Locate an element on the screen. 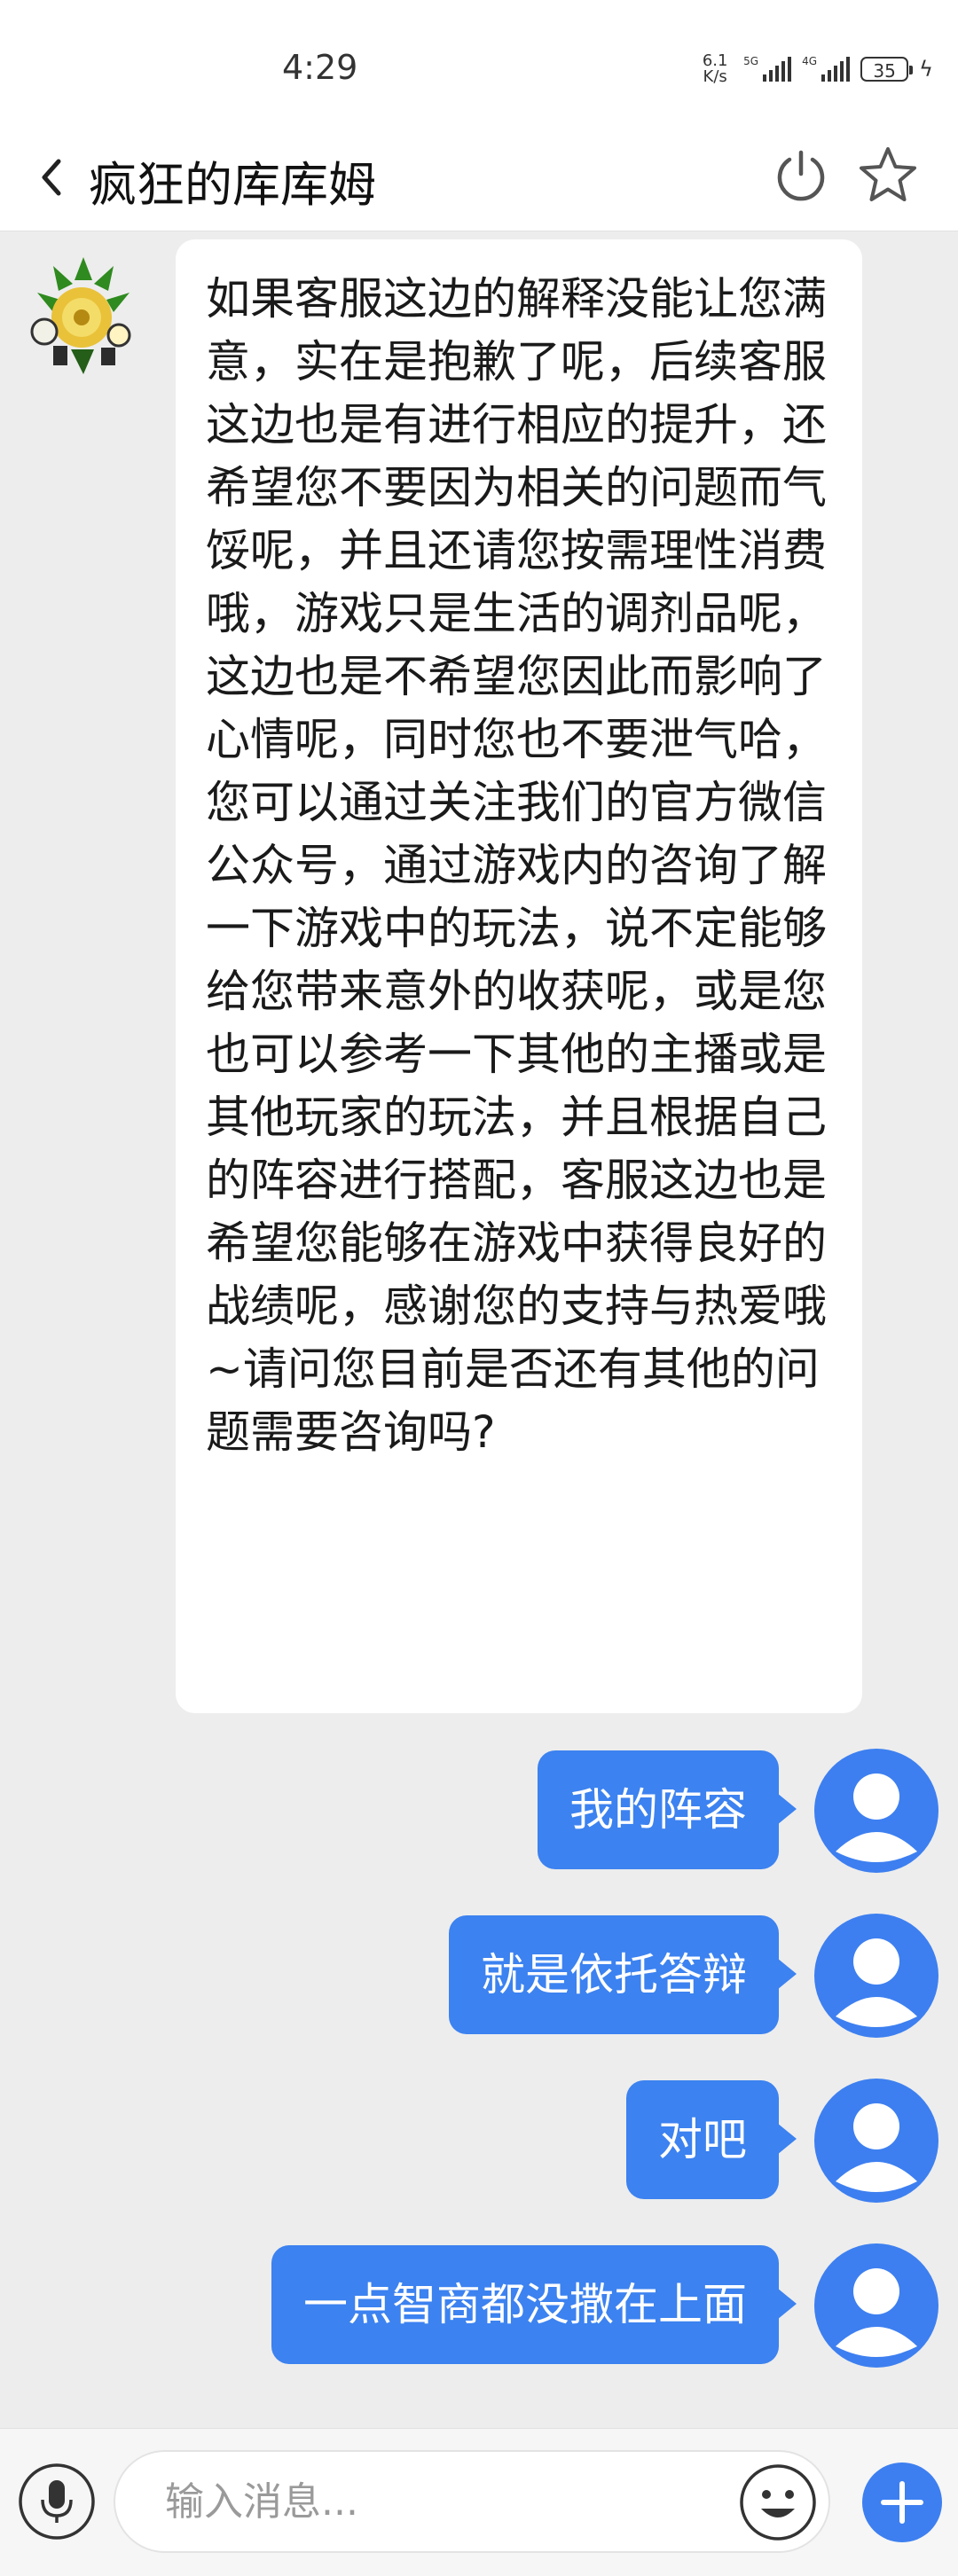 Image resolution: width=958 pixels, height=2576 pixels. charging-icon: ϟ is located at coordinates (926, 69).